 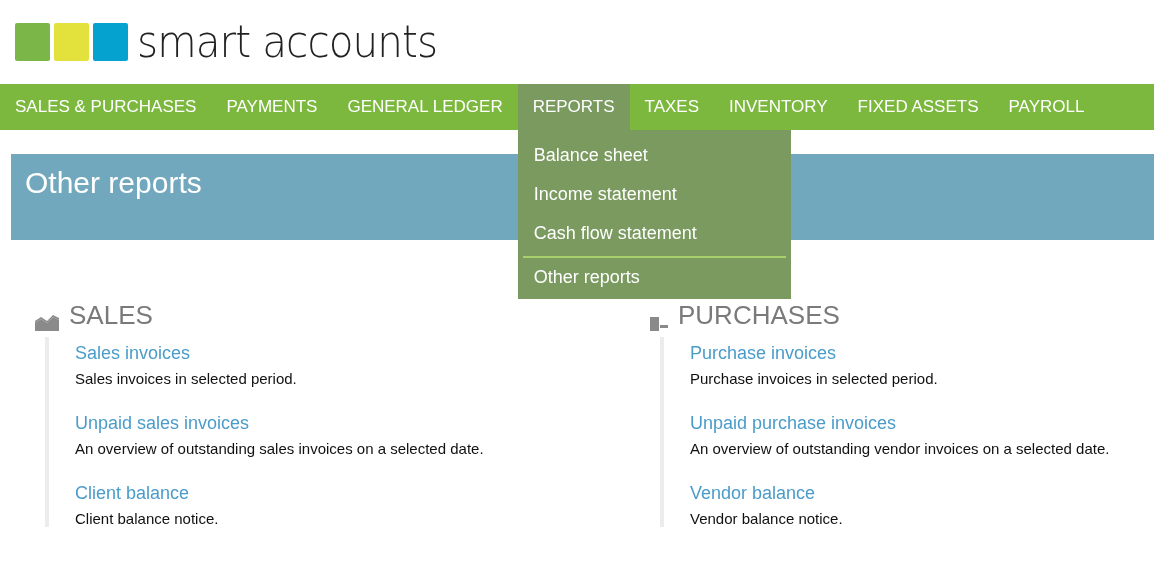 I want to click on report-description: Sales invoices in selected period., so click(x=186, y=378).